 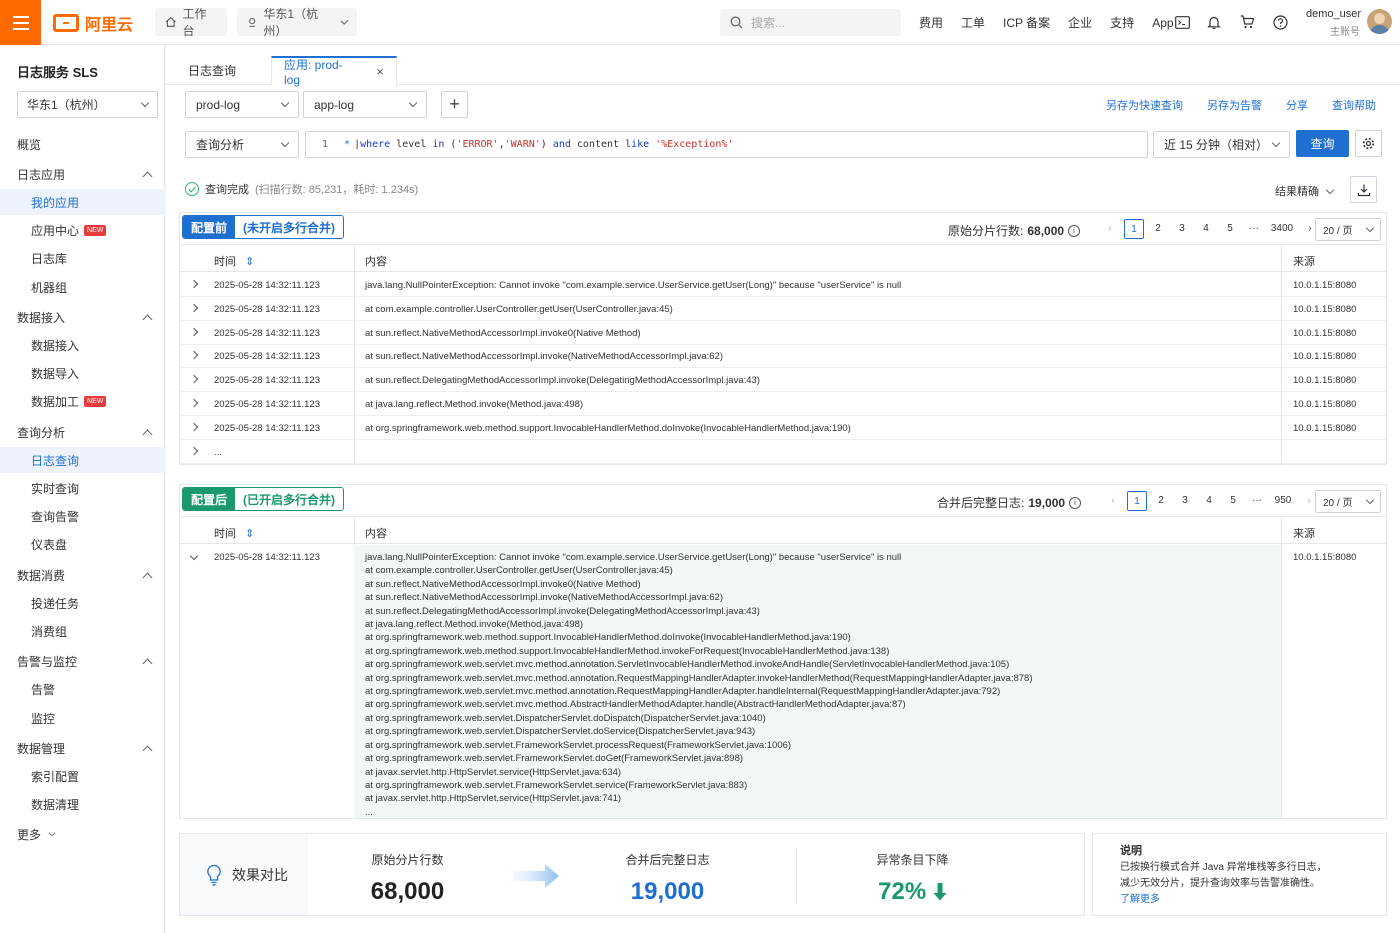 What do you see at coordinates (1221, 144) in the screenshot?
I see `time-range-select: 近 15 分钟（相对）` at bounding box center [1221, 144].